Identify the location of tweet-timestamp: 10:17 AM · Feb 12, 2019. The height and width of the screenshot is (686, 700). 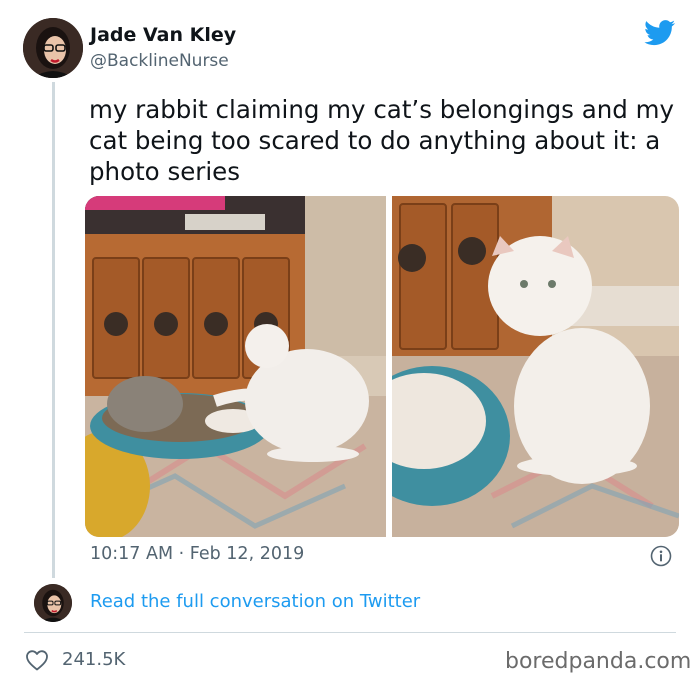
(197, 554).